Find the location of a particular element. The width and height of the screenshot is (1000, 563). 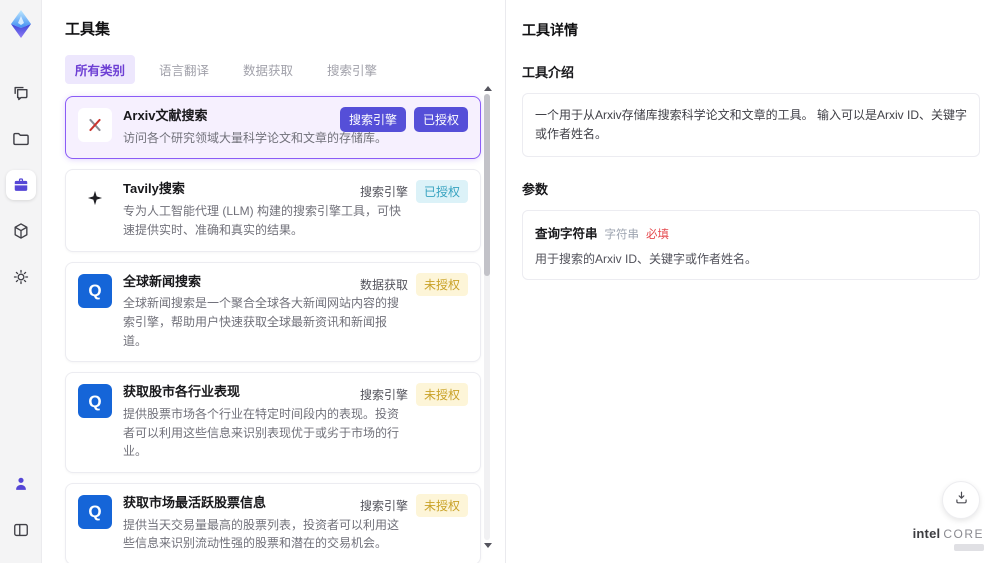

category-tabs: 所有类别 语言翻译 数据获取 搜索引擎 is located at coordinates (285, 69).